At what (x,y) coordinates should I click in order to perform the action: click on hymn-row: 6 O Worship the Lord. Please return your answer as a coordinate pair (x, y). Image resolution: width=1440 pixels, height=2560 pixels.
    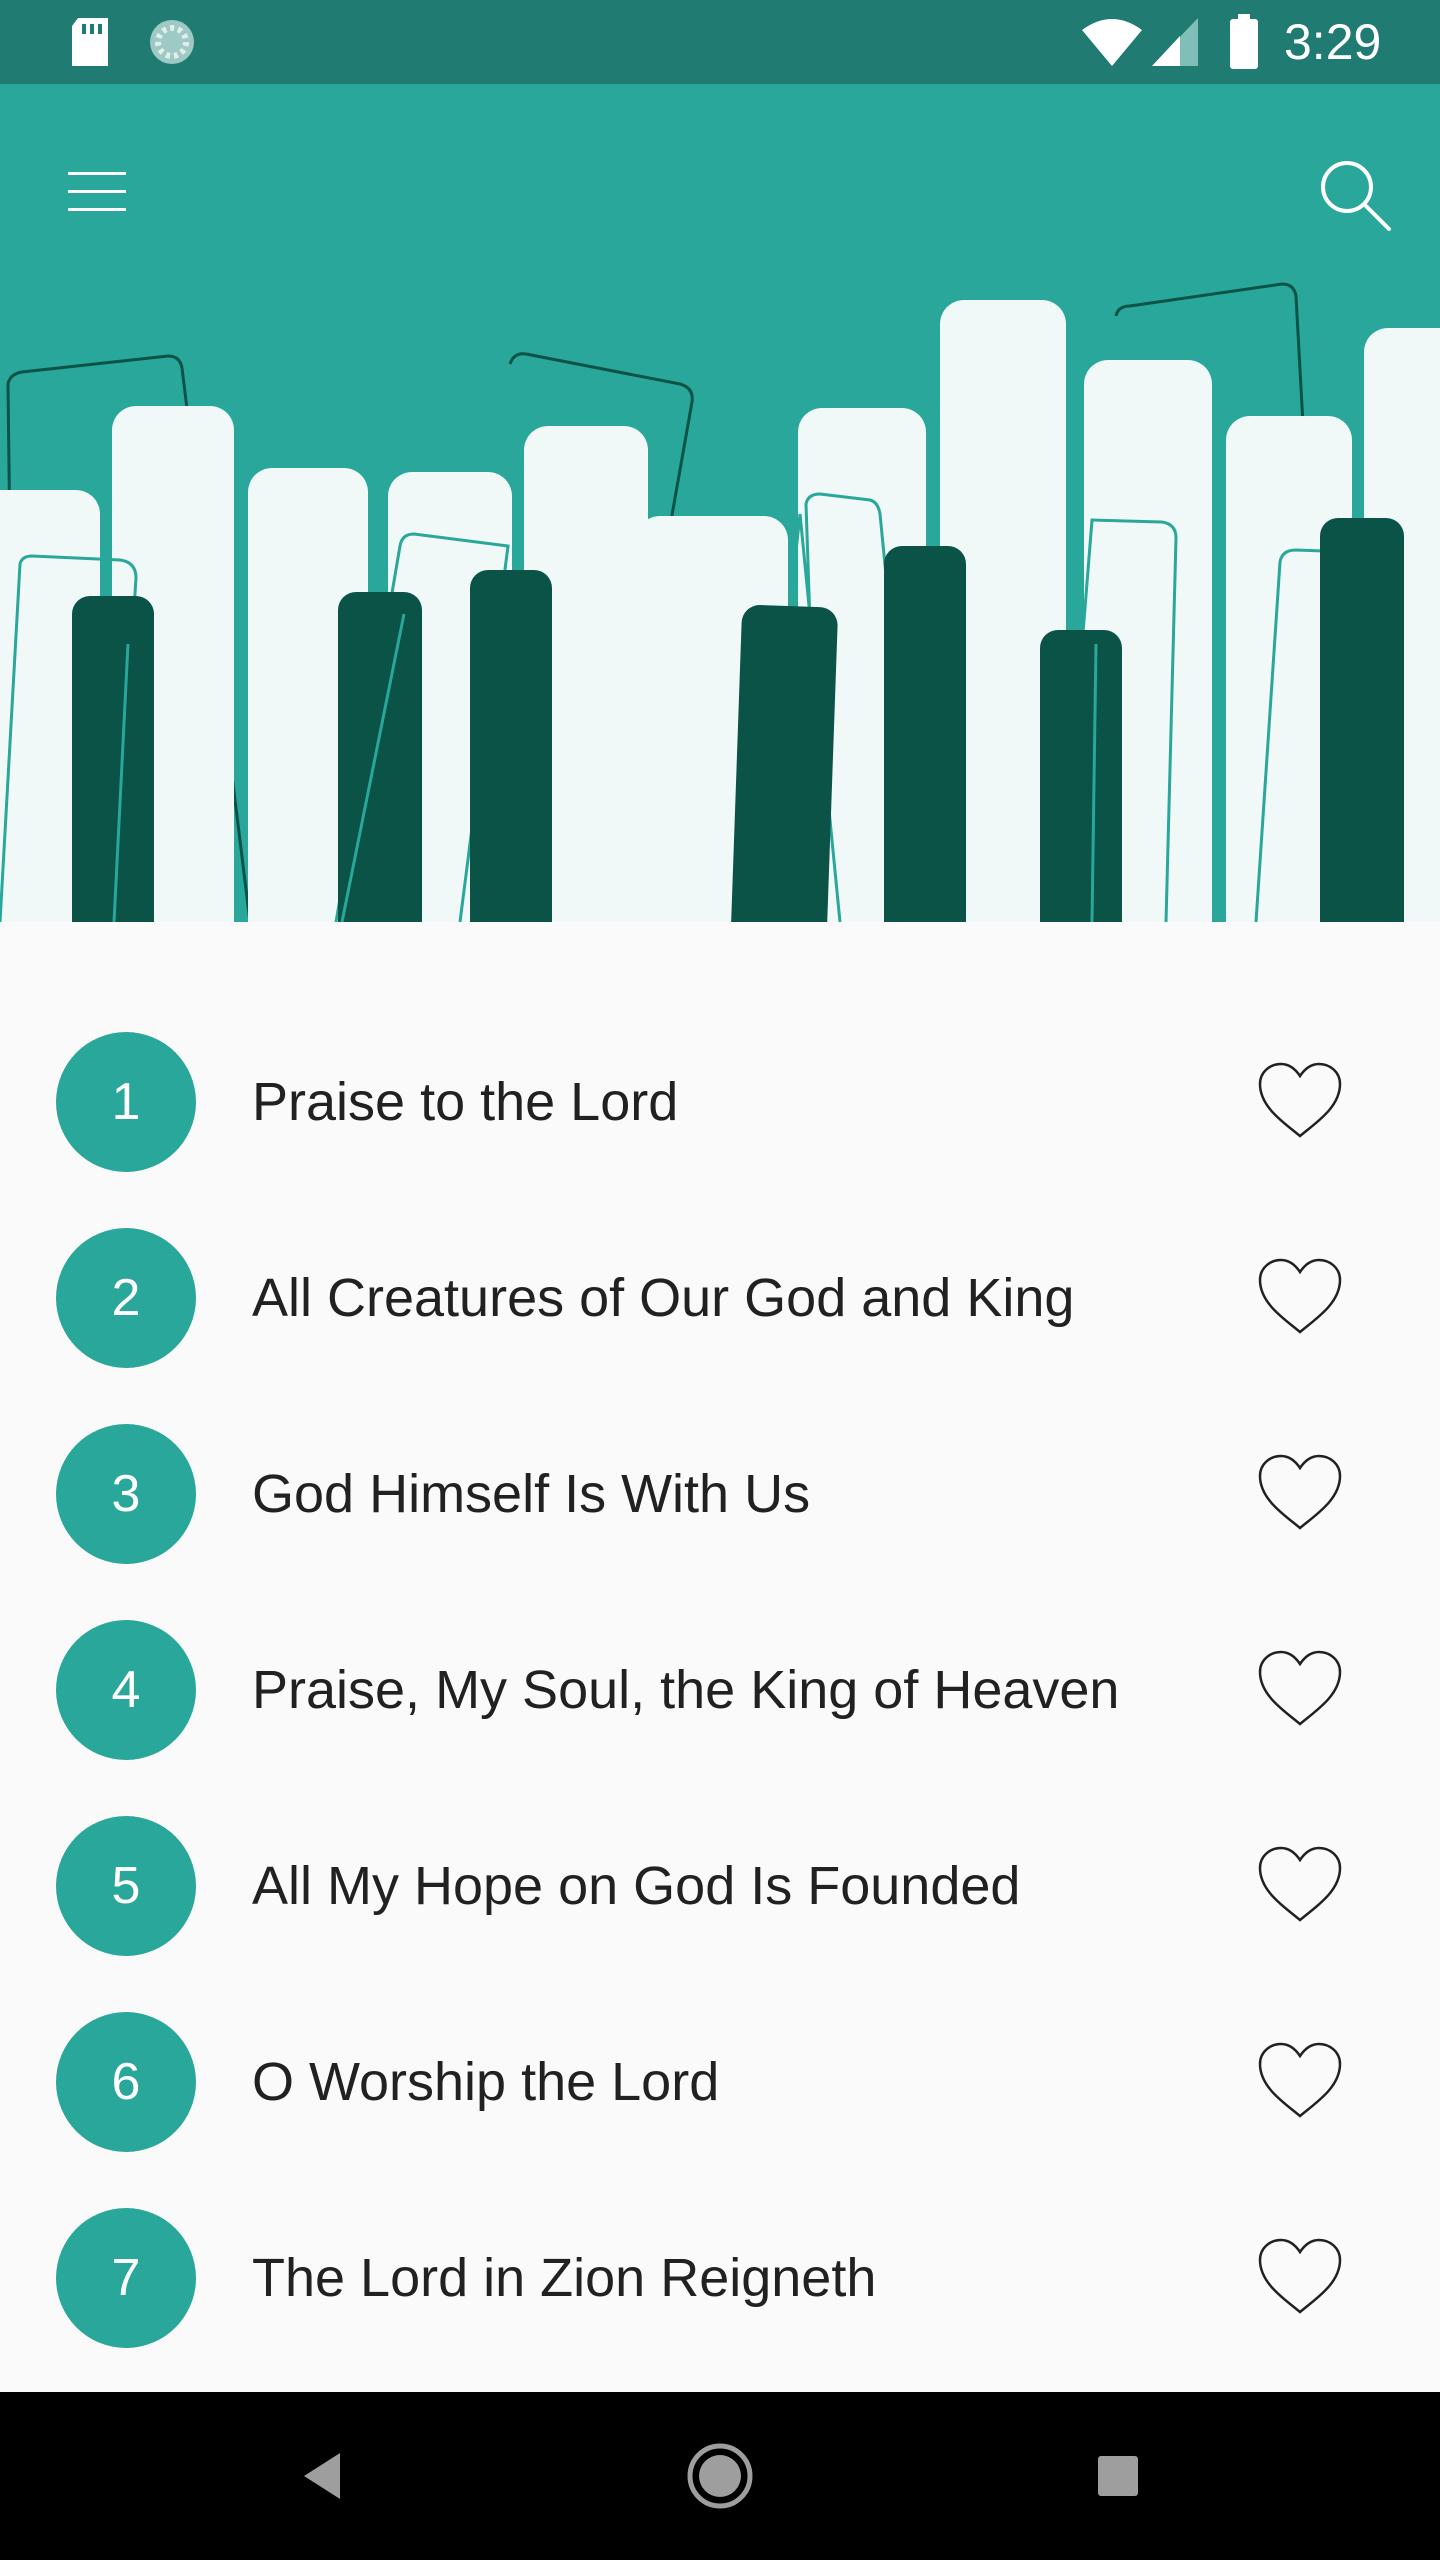
    Looking at the image, I should click on (720, 2078).